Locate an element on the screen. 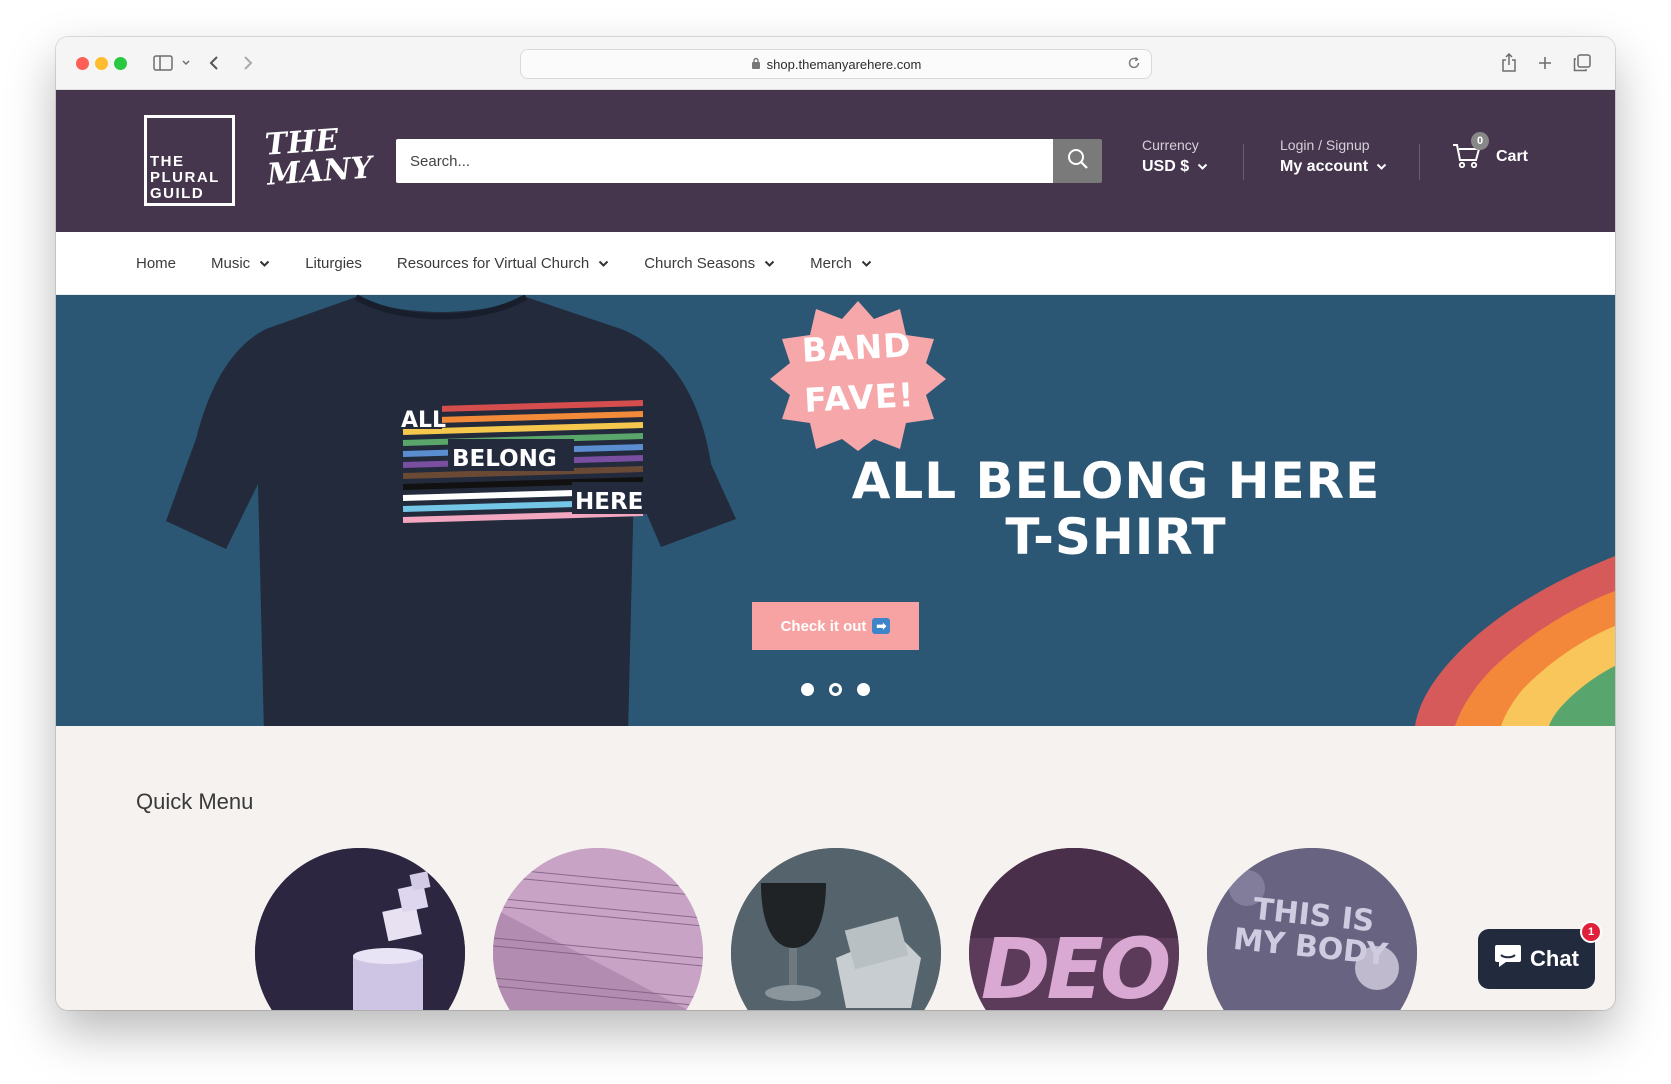  shirt-text-here: HERE is located at coordinates (609, 502).